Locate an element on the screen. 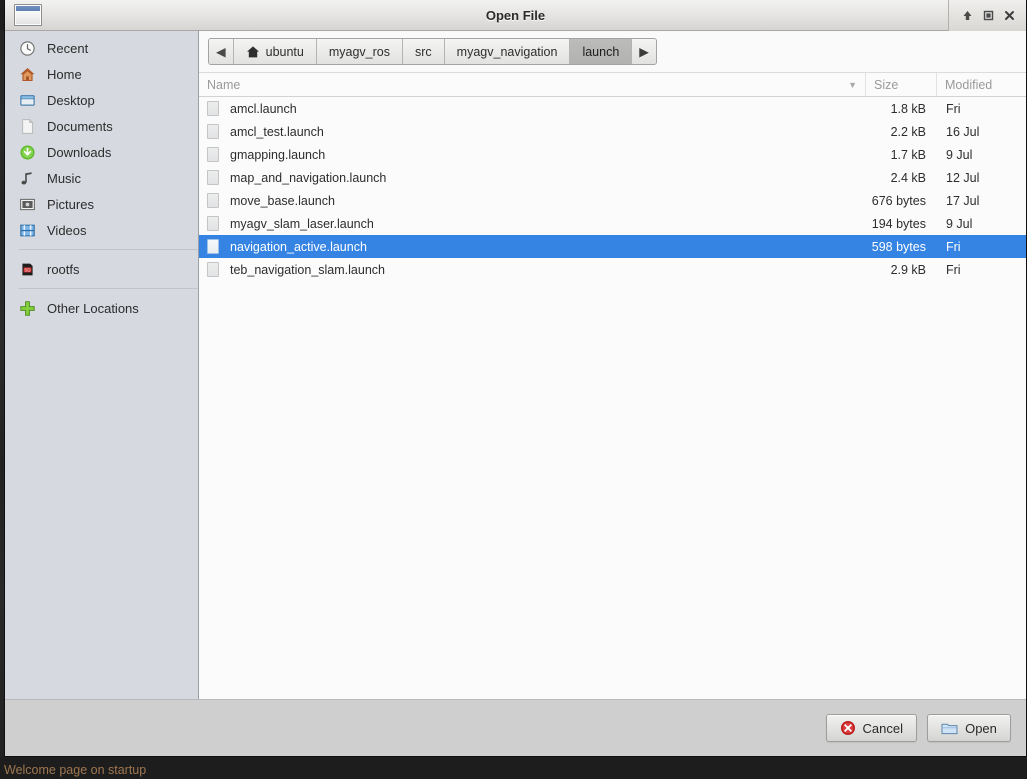  sidebar-item-pictures: Pictures is located at coordinates (101, 204).